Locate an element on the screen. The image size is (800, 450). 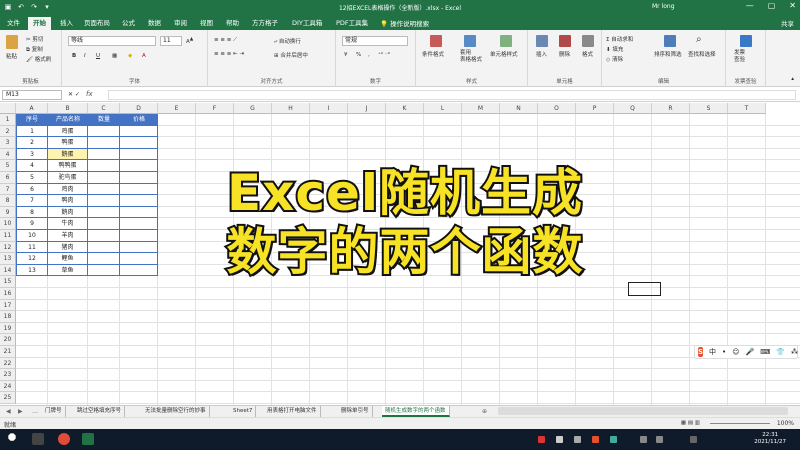
conditional-format-icon is located at coordinates (436, 41).